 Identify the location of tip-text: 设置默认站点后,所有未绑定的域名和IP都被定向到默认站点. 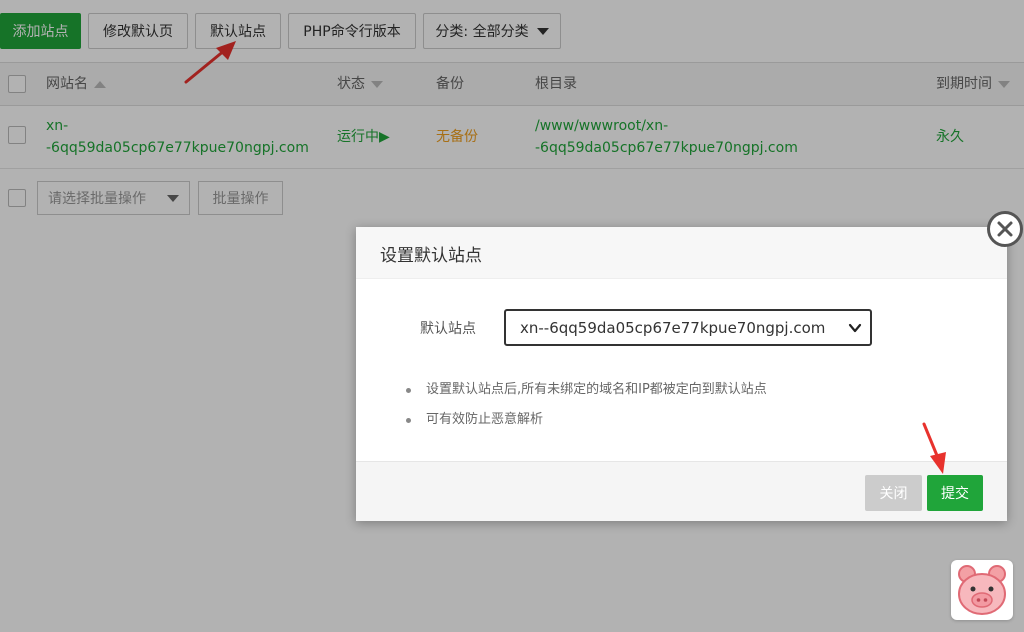
(596, 389).